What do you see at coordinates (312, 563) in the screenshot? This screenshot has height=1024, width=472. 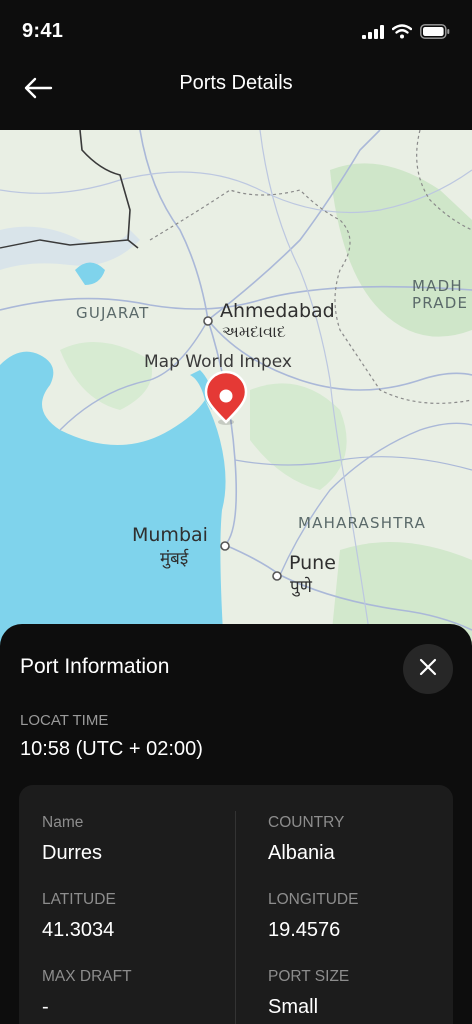 I see `map-label-pune: Pune` at bounding box center [312, 563].